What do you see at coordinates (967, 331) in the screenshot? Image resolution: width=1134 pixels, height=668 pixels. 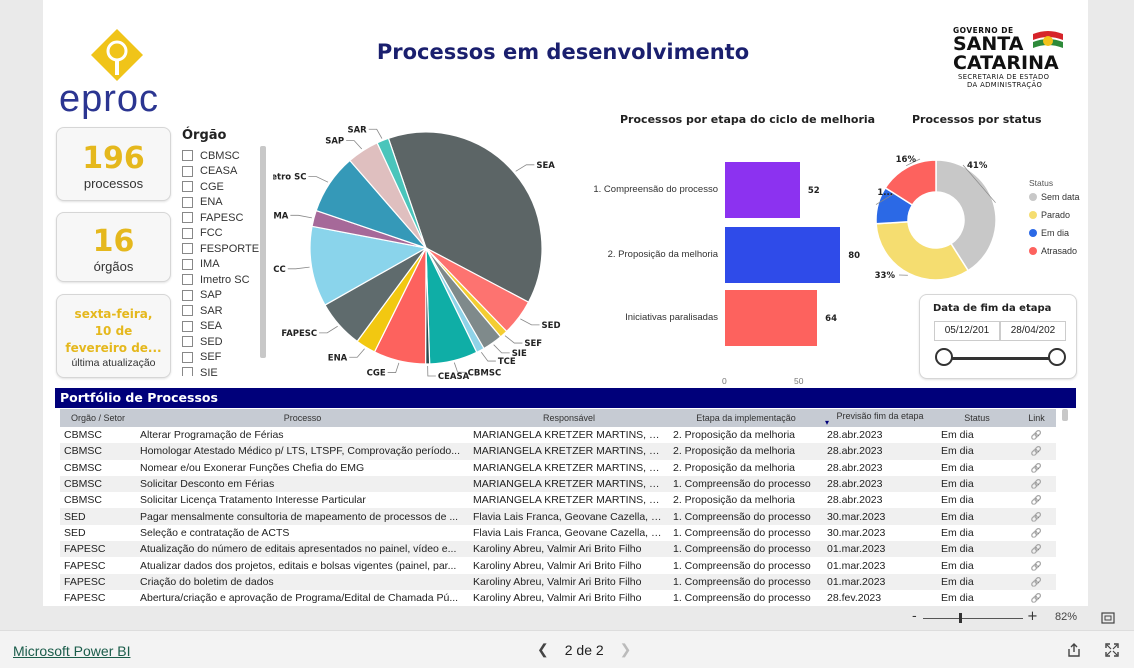 I see `date-start-input: 05/12/201` at bounding box center [967, 331].